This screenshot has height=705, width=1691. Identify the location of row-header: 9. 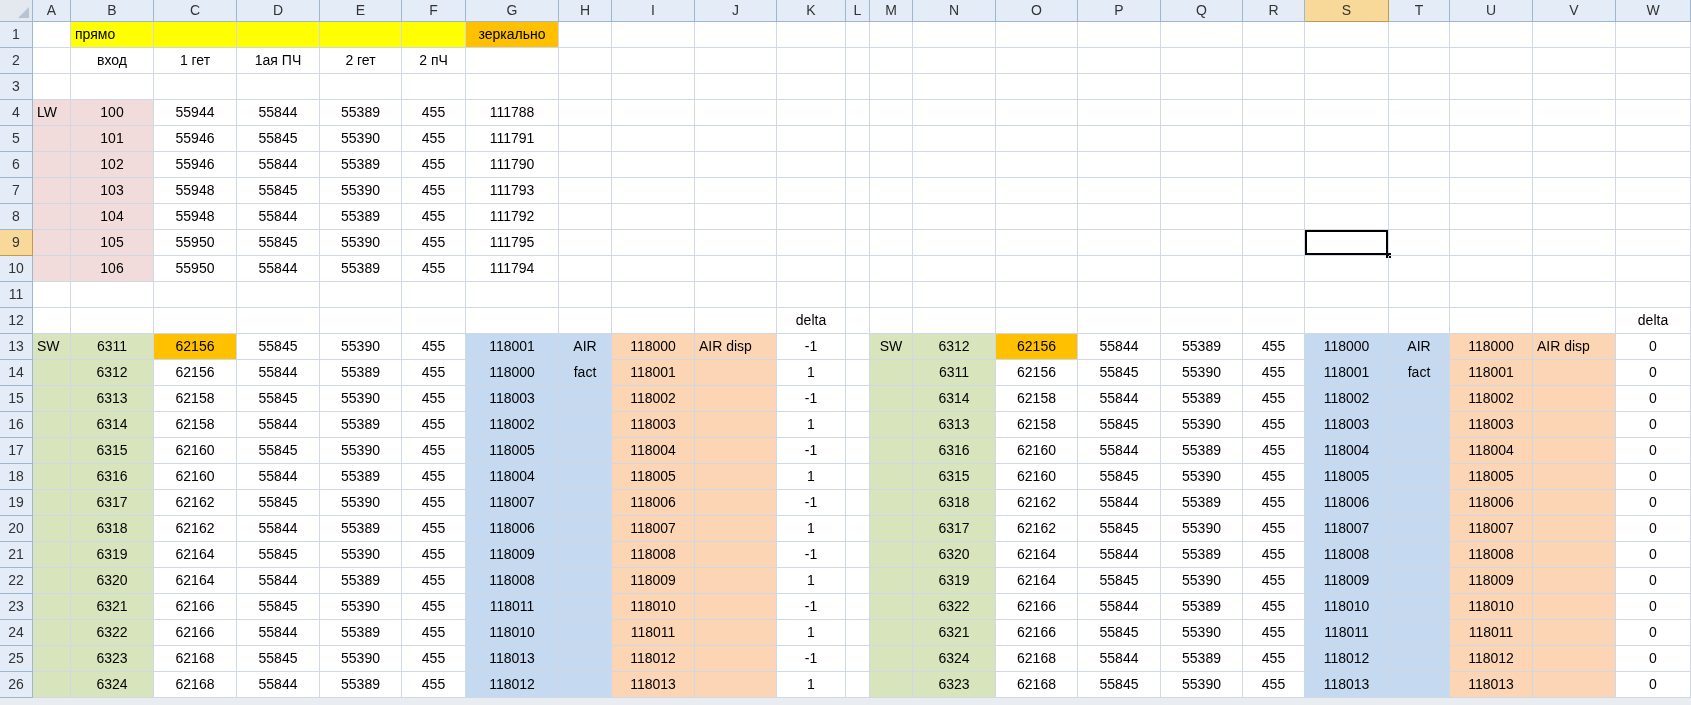
(16, 243).